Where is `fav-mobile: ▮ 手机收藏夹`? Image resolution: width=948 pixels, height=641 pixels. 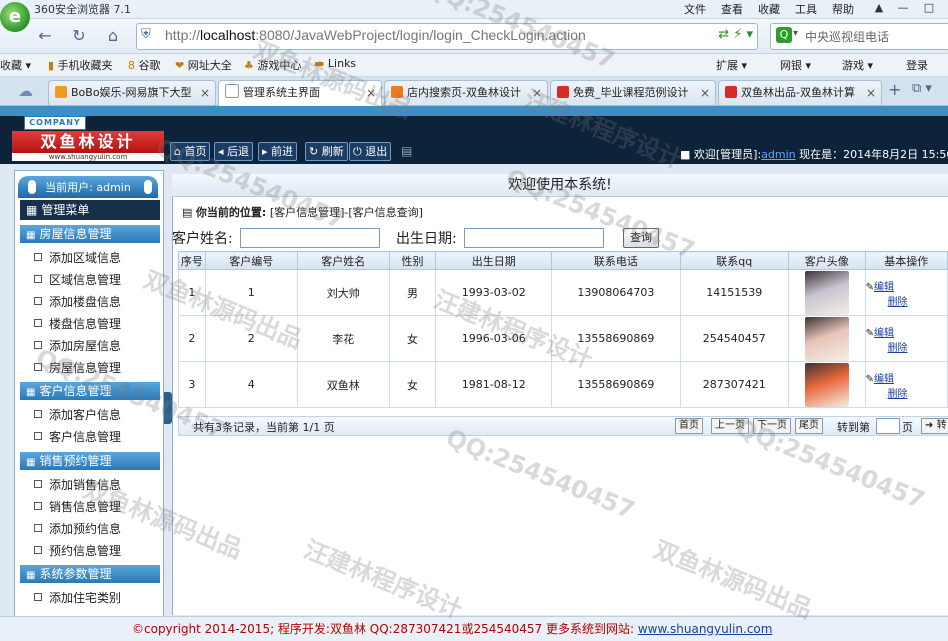 fav-mobile: ▮ 手机收藏夹 is located at coordinates (80, 65).